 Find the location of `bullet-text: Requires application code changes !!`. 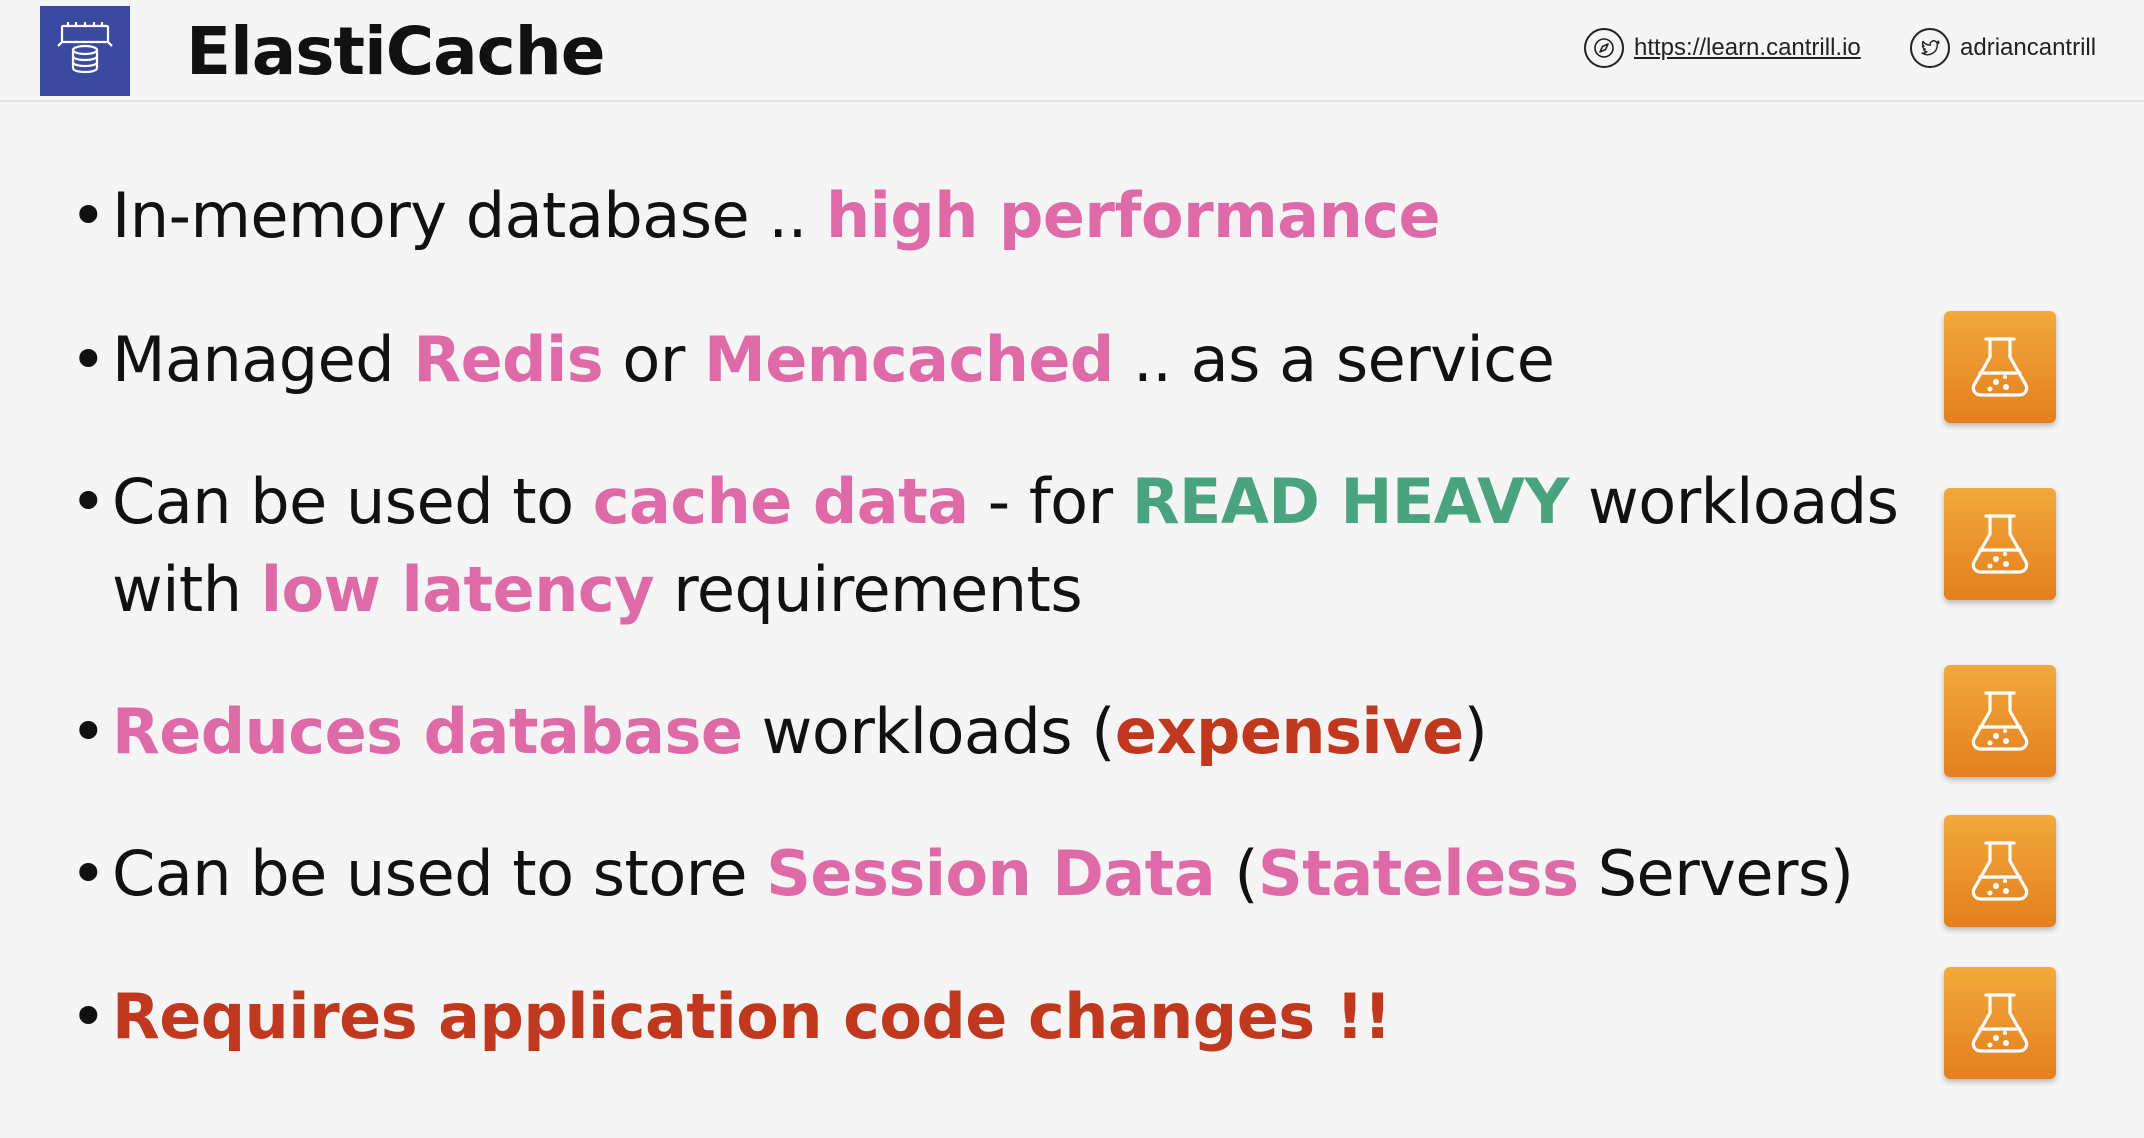

bullet-text: Requires application code changes !! is located at coordinates (752, 1017).